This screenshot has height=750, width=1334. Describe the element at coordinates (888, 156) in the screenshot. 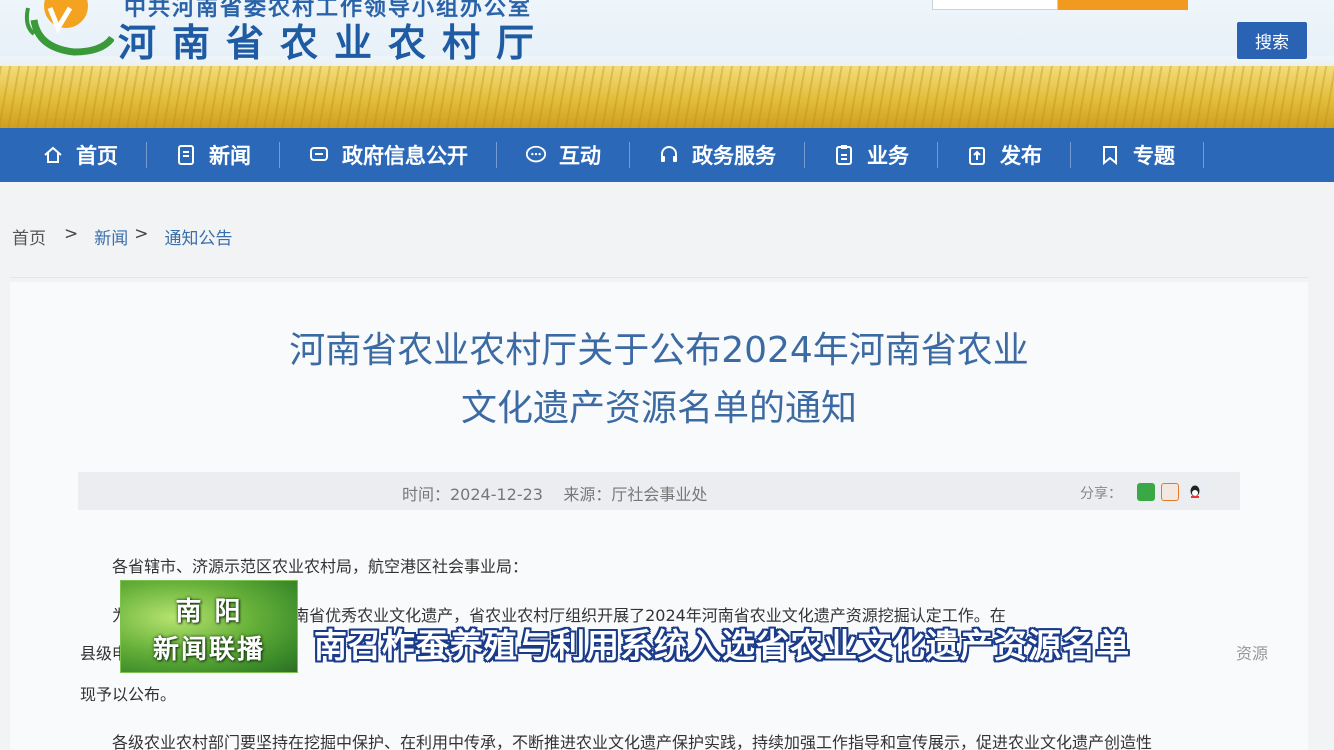

I see `nav-label: 业务` at that location.